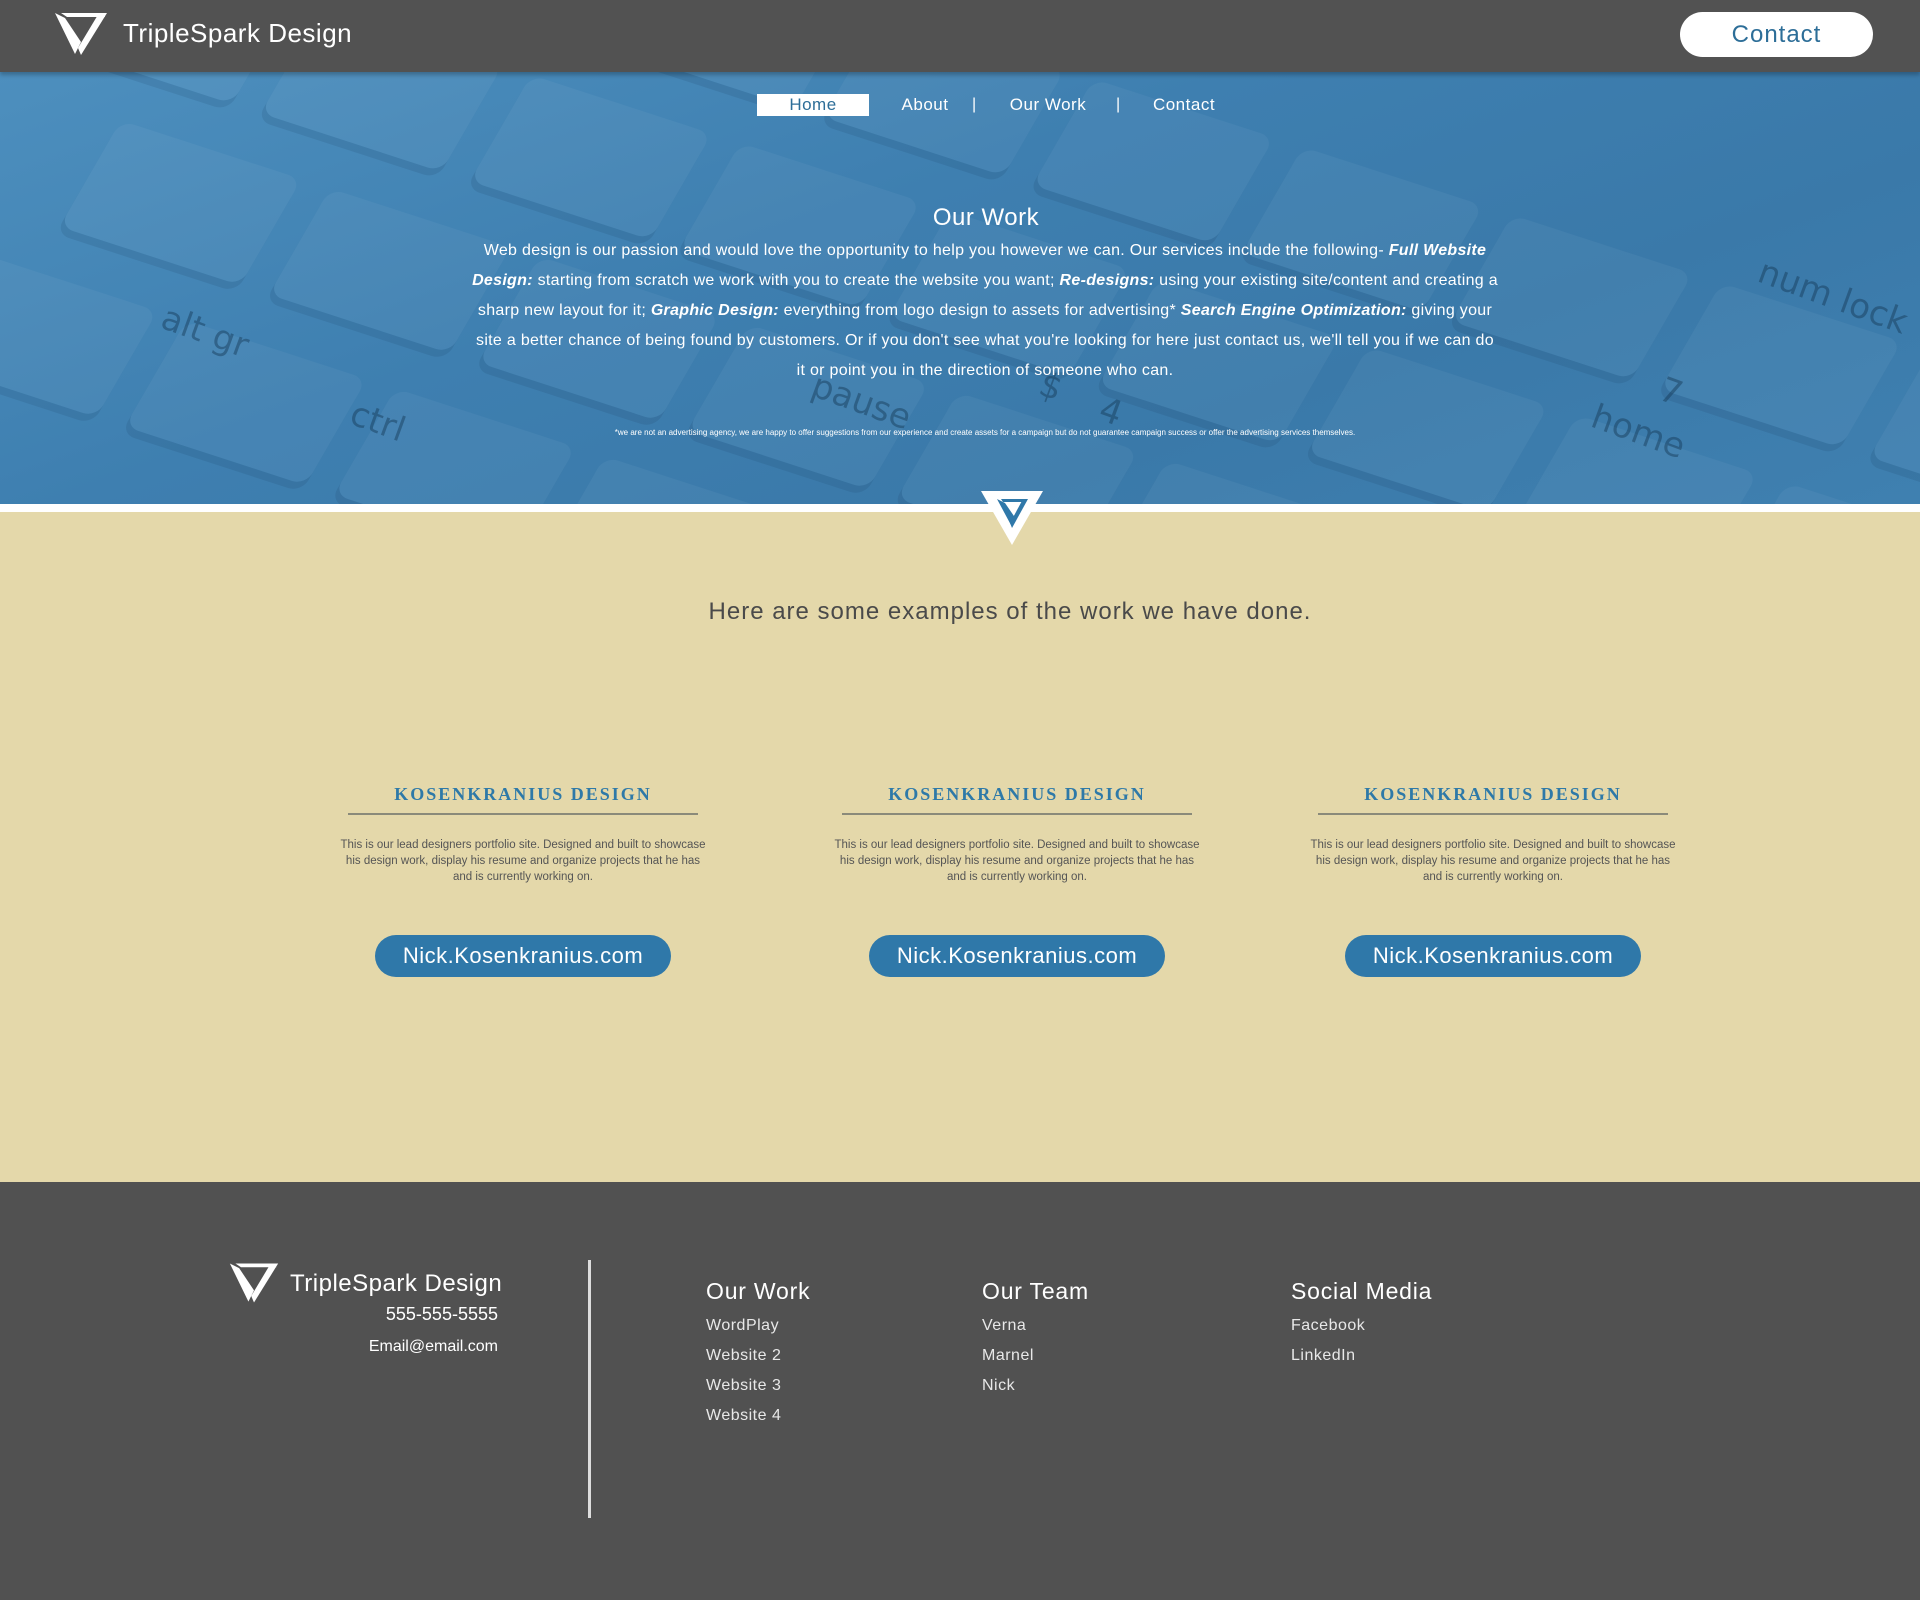 The image size is (1920, 1600). I want to click on footer-column-social-media: Social Media Facebook LinkedIn, so click(1361, 1324).